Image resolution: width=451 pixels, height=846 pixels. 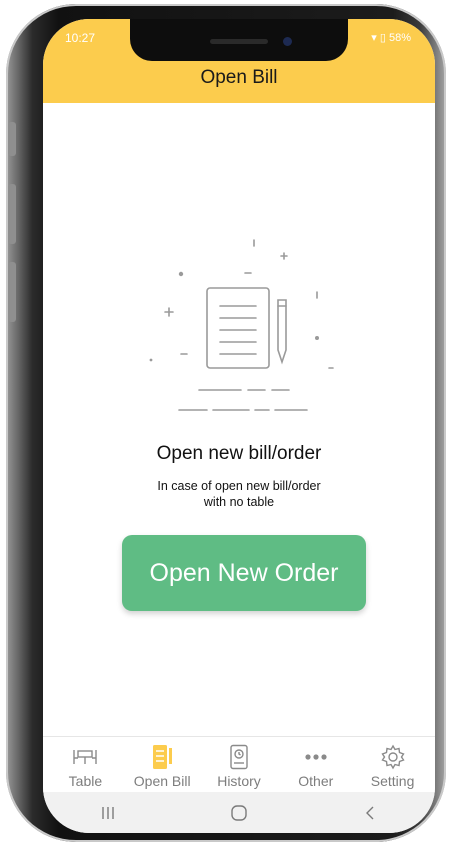 I want to click on notch, so click(x=239, y=40).